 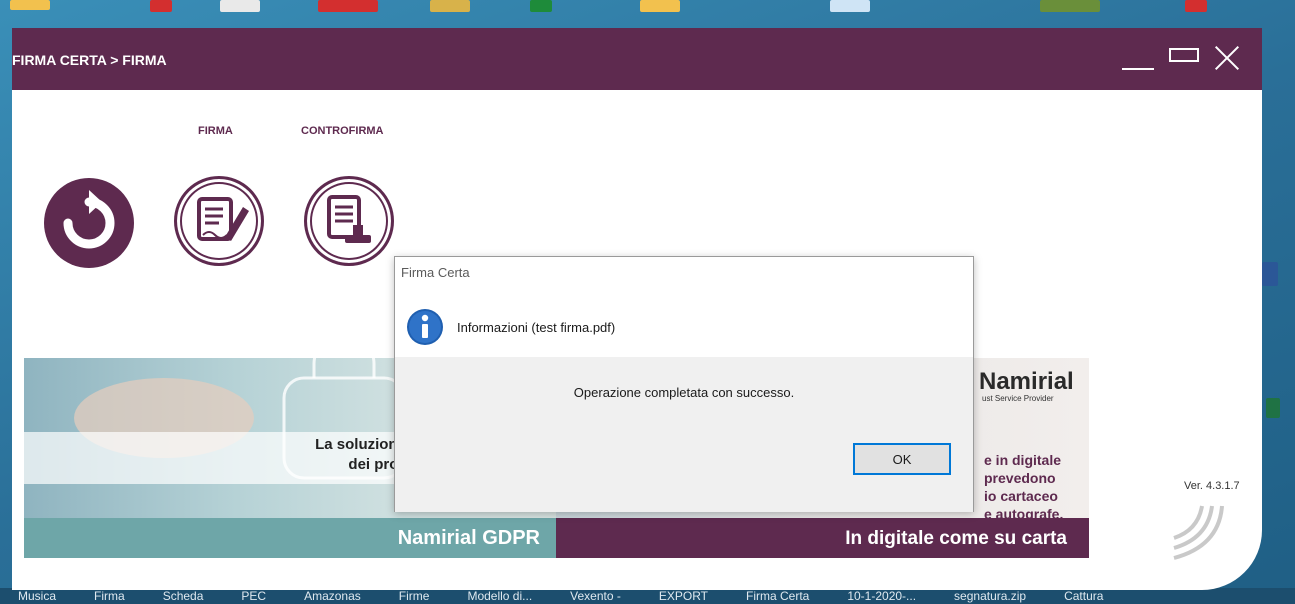 I want to click on banner-right-line-1: e in digitale, so click(x=1023, y=460).